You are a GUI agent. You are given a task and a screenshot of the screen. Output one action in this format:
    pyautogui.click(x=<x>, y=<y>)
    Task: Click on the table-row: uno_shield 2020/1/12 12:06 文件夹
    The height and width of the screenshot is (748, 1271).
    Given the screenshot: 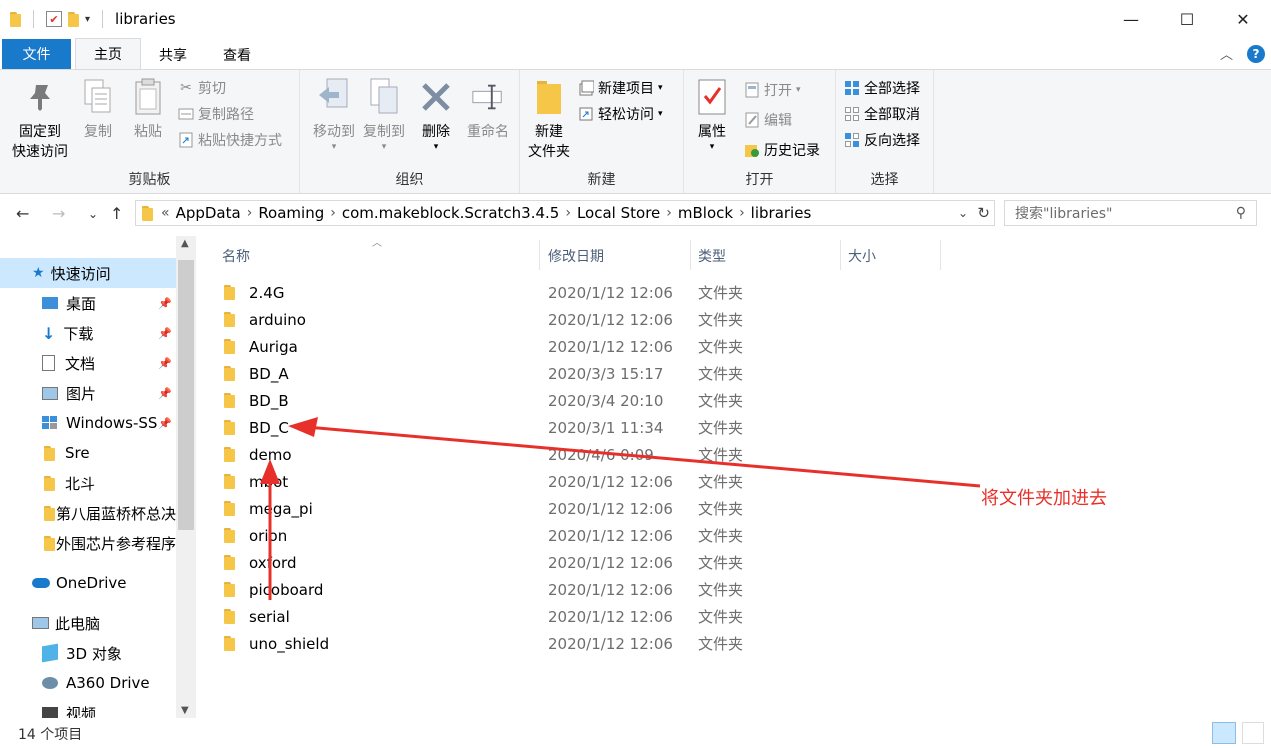 What is the action you would take?
    pyautogui.click(x=508, y=643)
    